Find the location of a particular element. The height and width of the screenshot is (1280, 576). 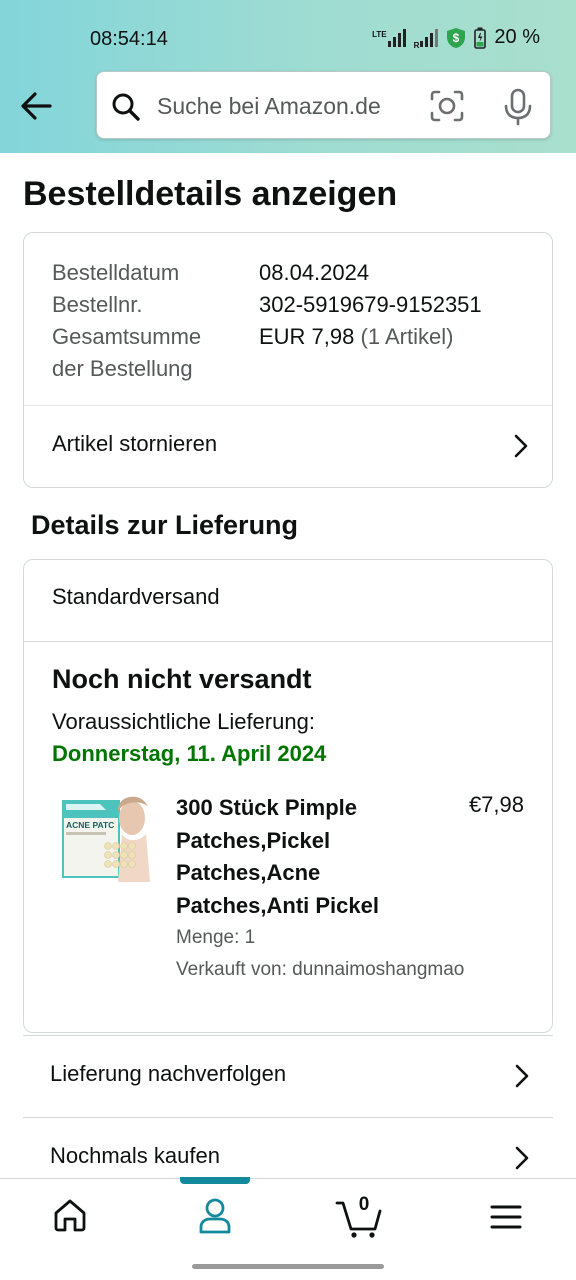

microphone-icon is located at coordinates (518, 107).